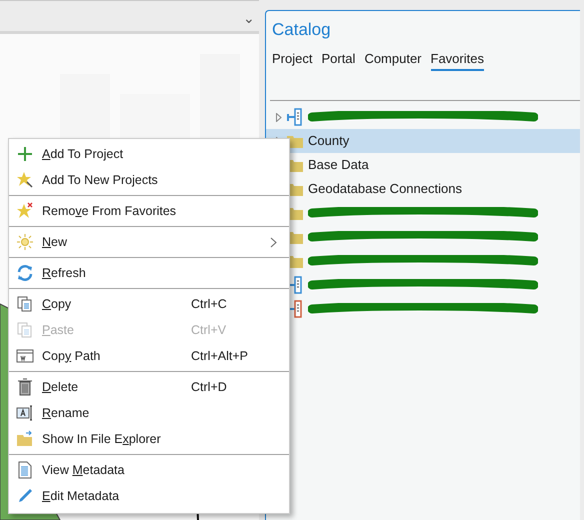 The height and width of the screenshot is (520, 584). What do you see at coordinates (295, 117) in the screenshot?
I see `server-icon` at bounding box center [295, 117].